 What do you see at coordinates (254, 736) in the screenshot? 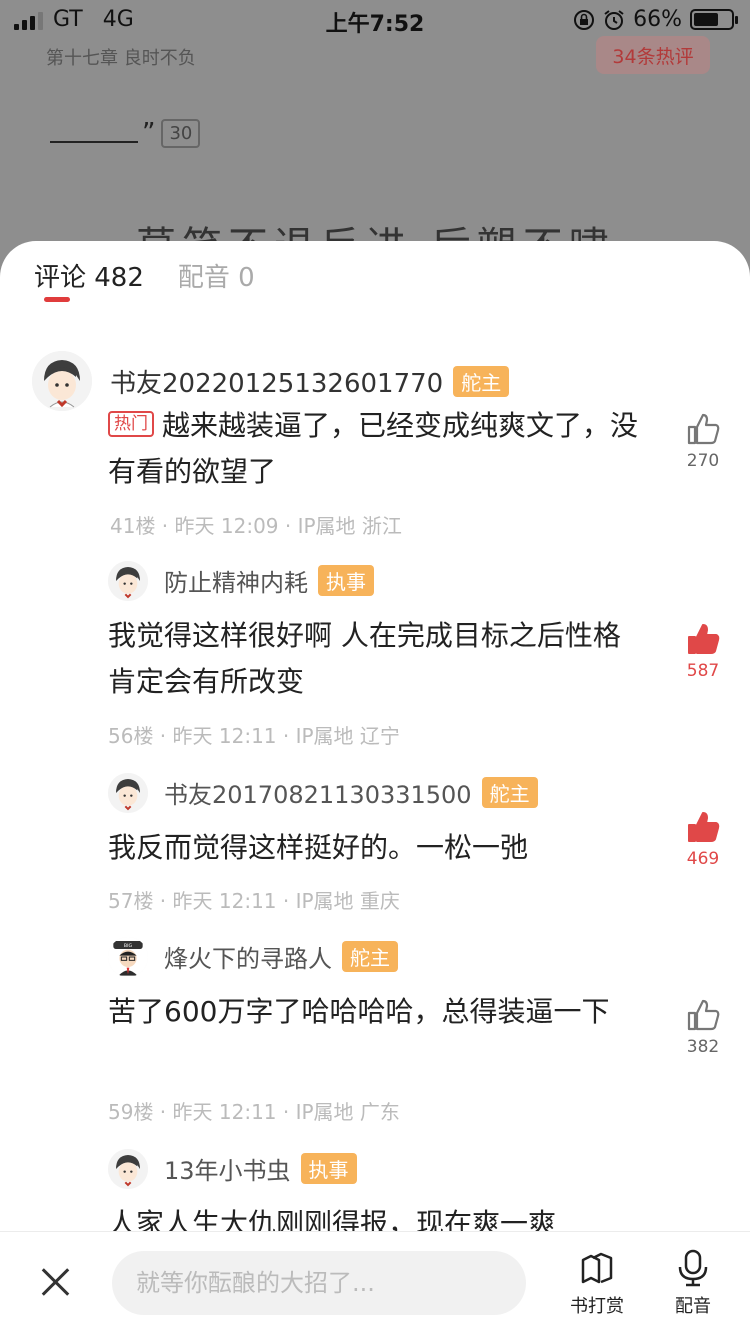
I see `comment-meta: 56楼 · 昨天 12:11 · IP属地 辽宁` at bounding box center [254, 736].